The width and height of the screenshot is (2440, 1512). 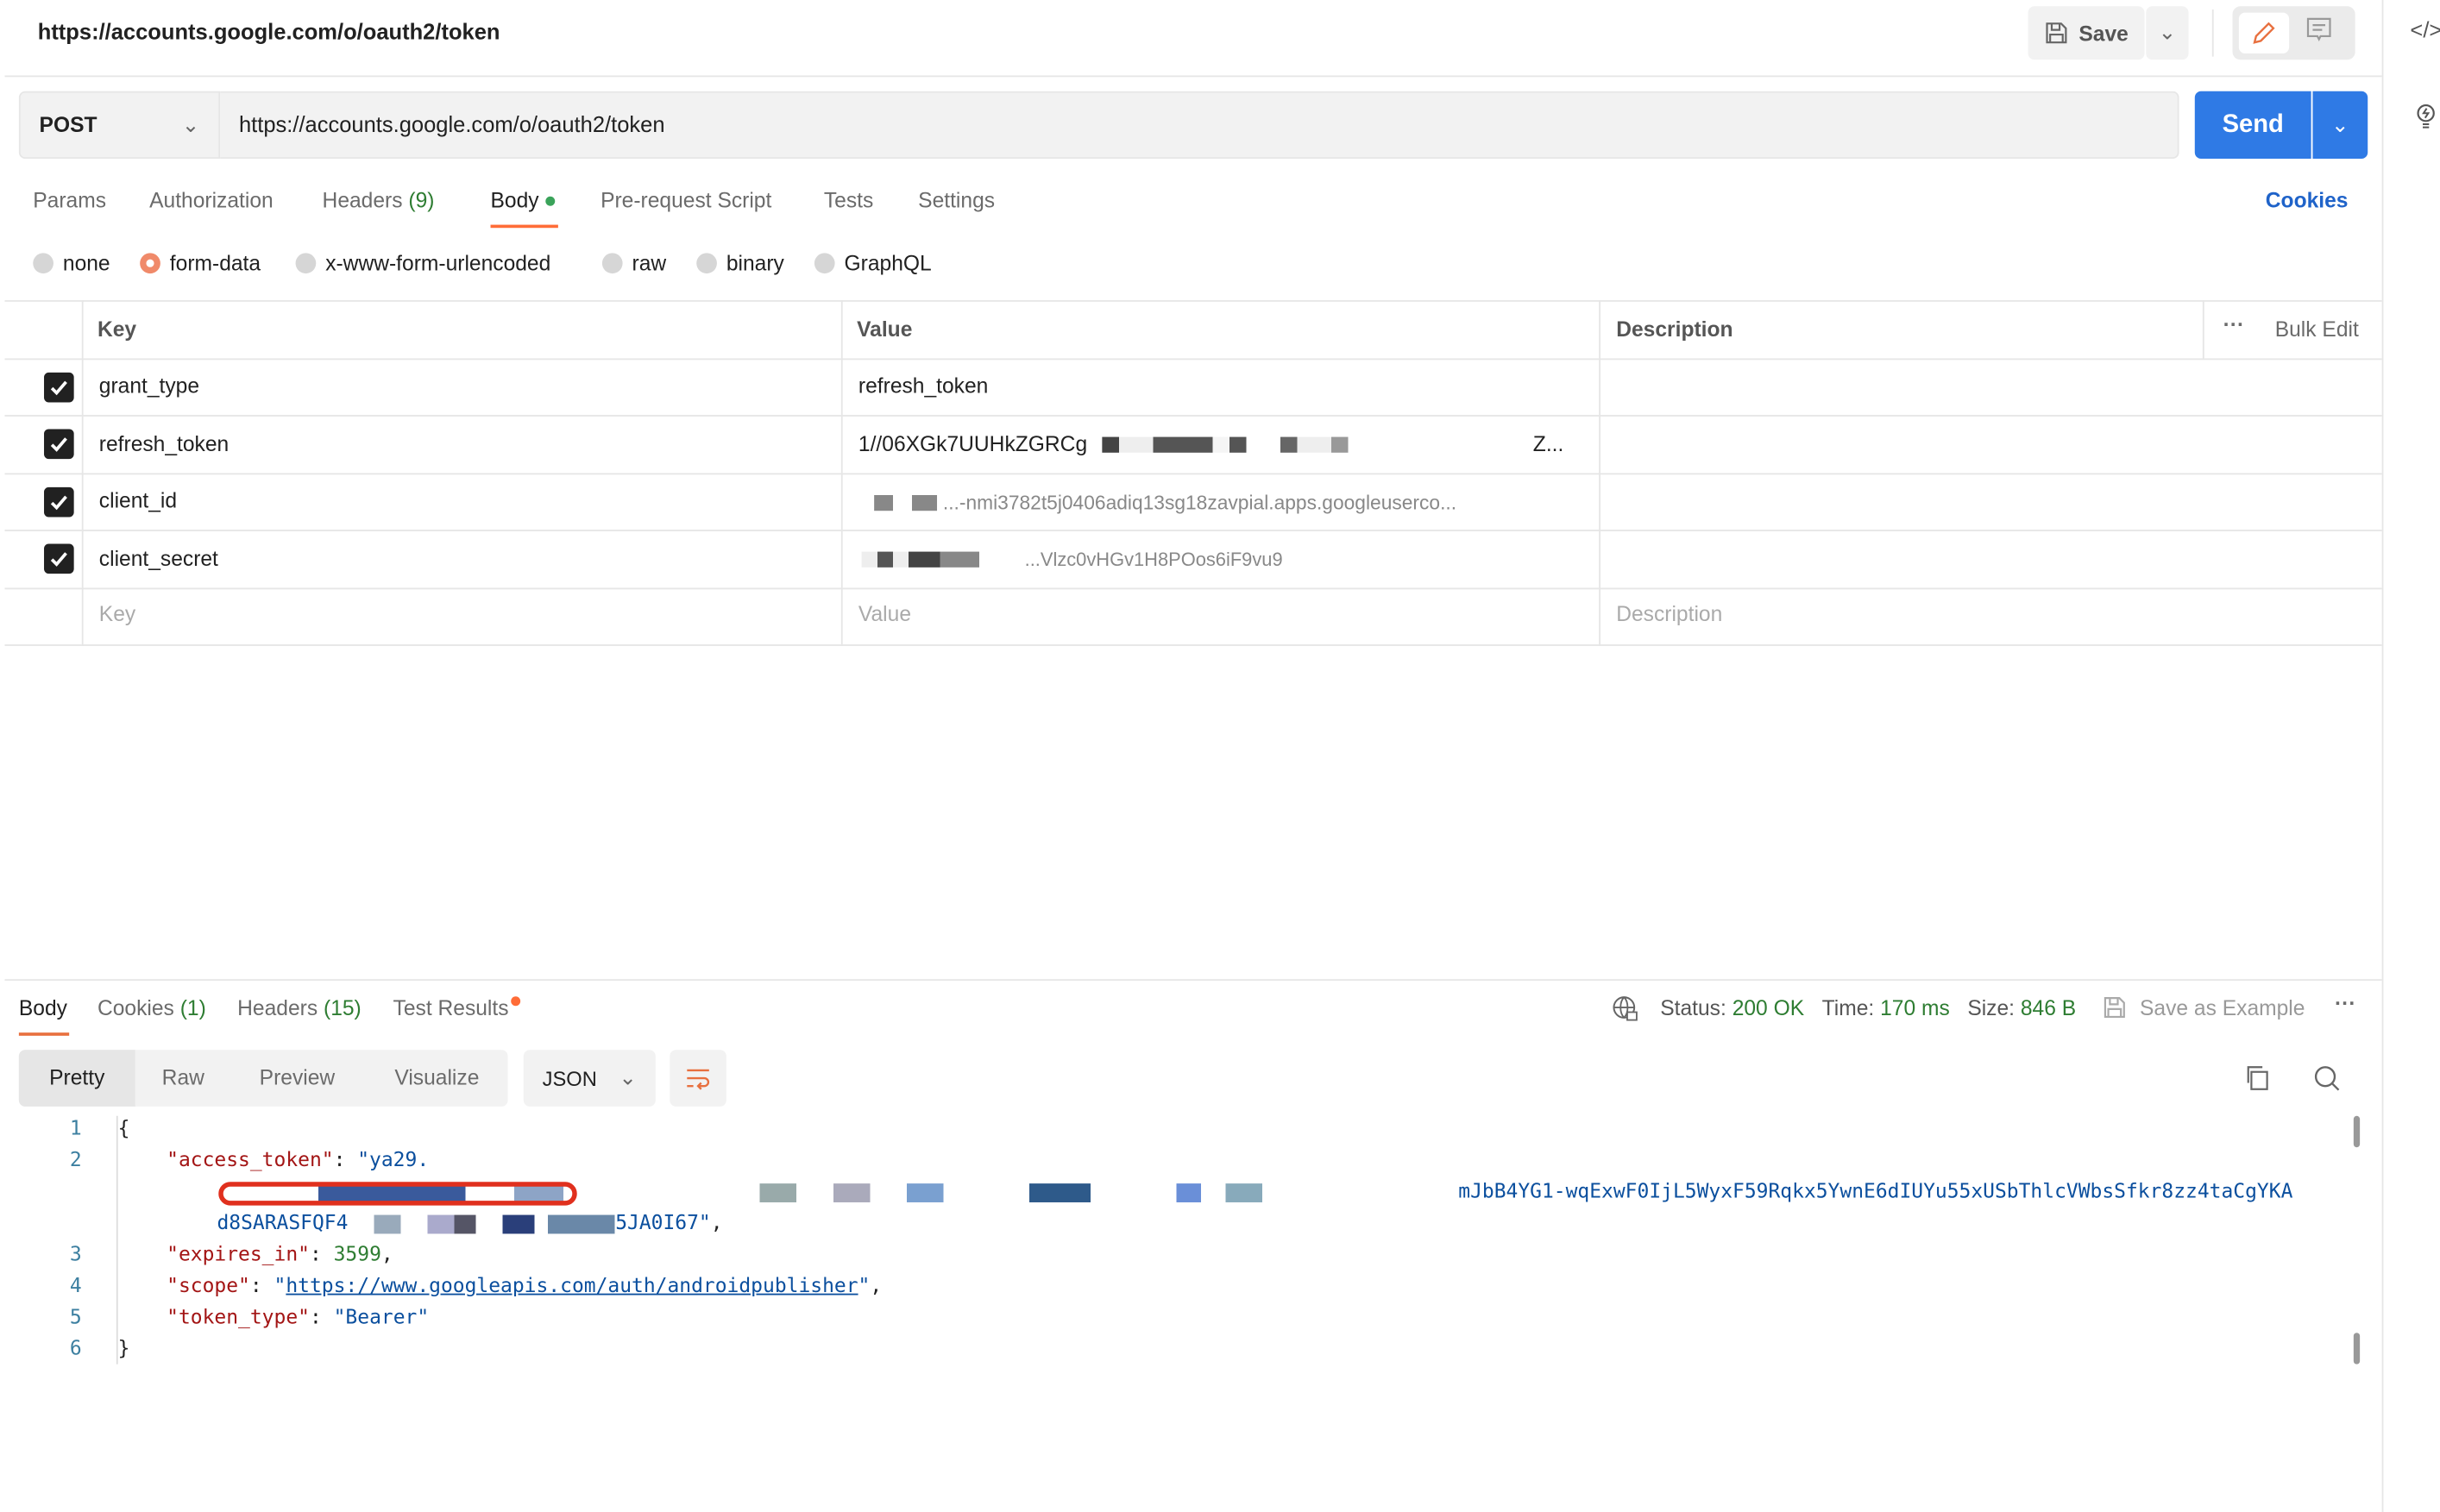 What do you see at coordinates (68, 125) in the screenshot?
I see `method-value: POST` at bounding box center [68, 125].